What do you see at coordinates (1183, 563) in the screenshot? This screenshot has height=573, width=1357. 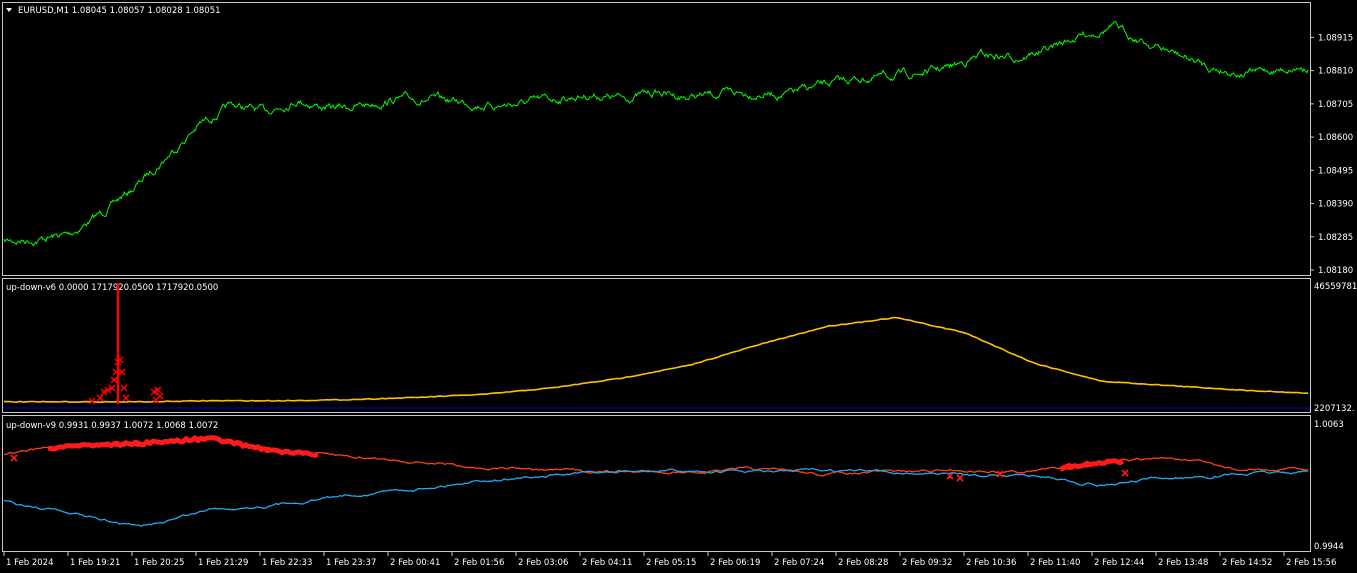 I see `x-tick-label: 2 Feb 13:48` at bounding box center [1183, 563].